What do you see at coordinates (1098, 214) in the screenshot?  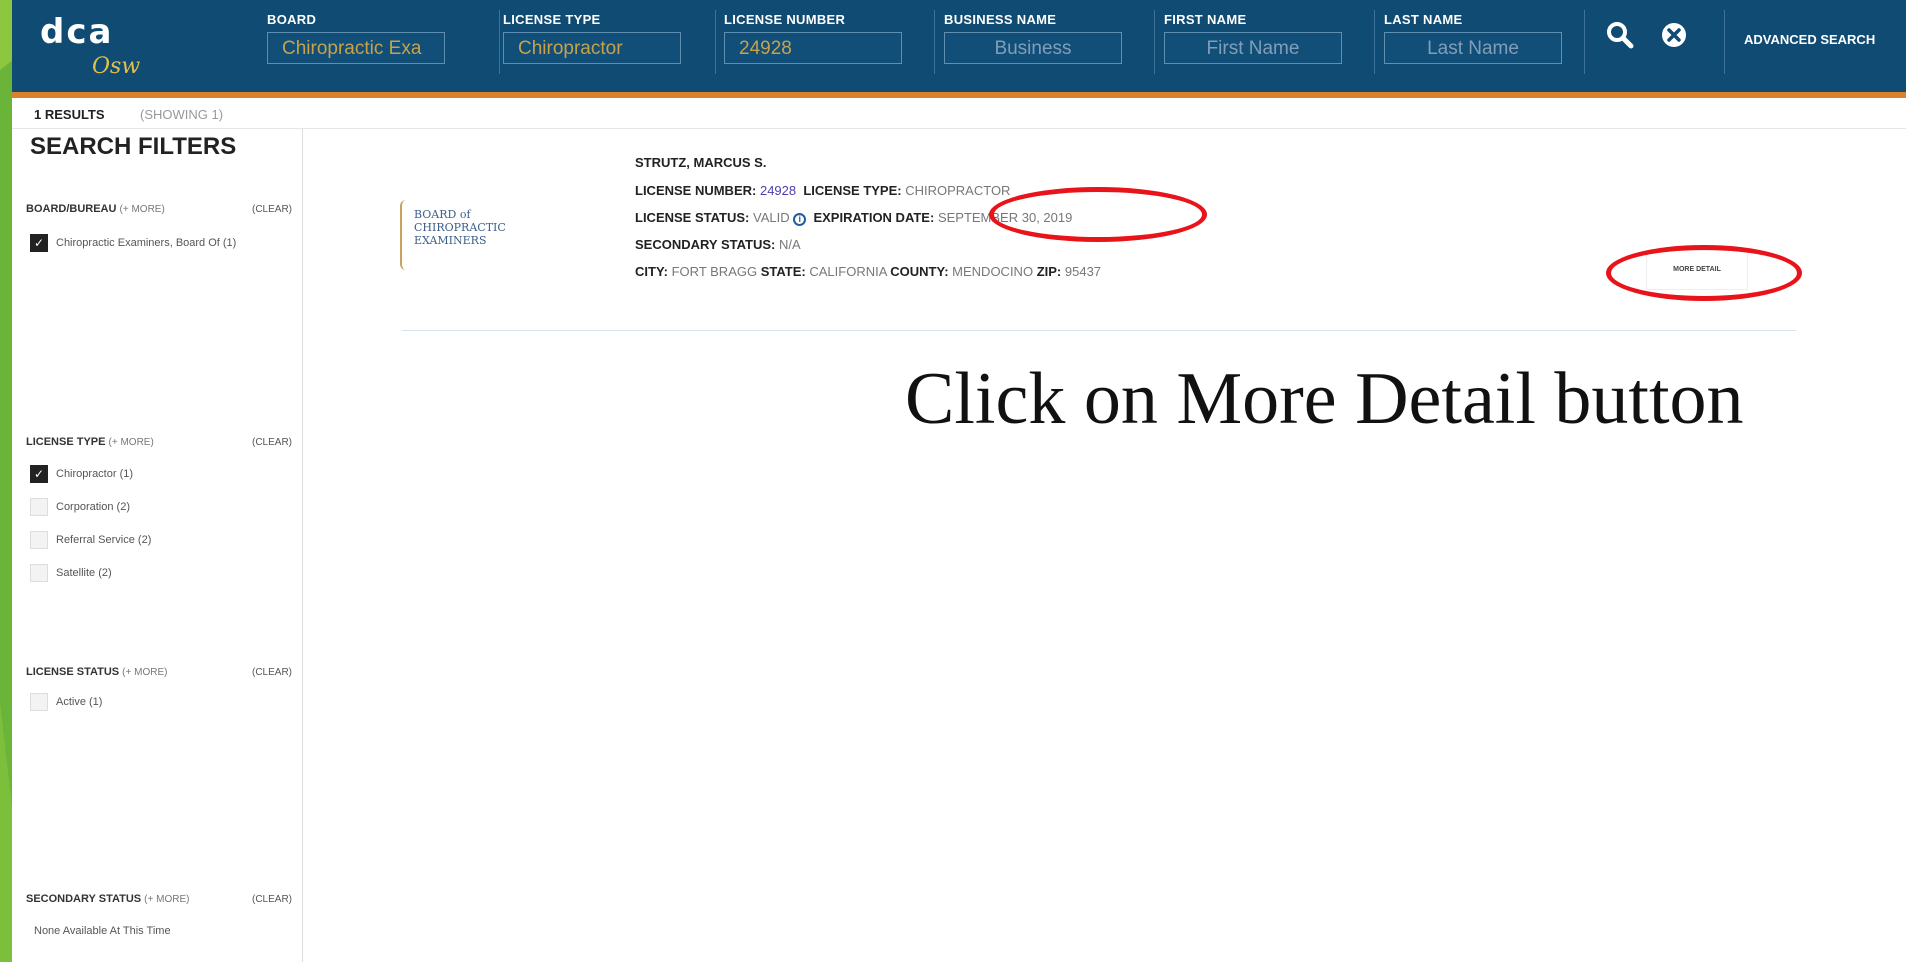 I see `expiration-date-highlight` at bounding box center [1098, 214].